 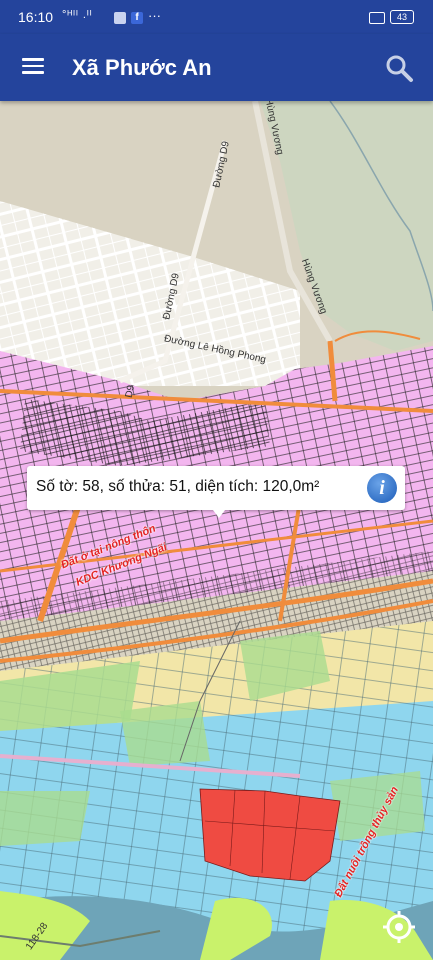 What do you see at coordinates (382, 488) in the screenshot?
I see `info-icon: i` at bounding box center [382, 488].